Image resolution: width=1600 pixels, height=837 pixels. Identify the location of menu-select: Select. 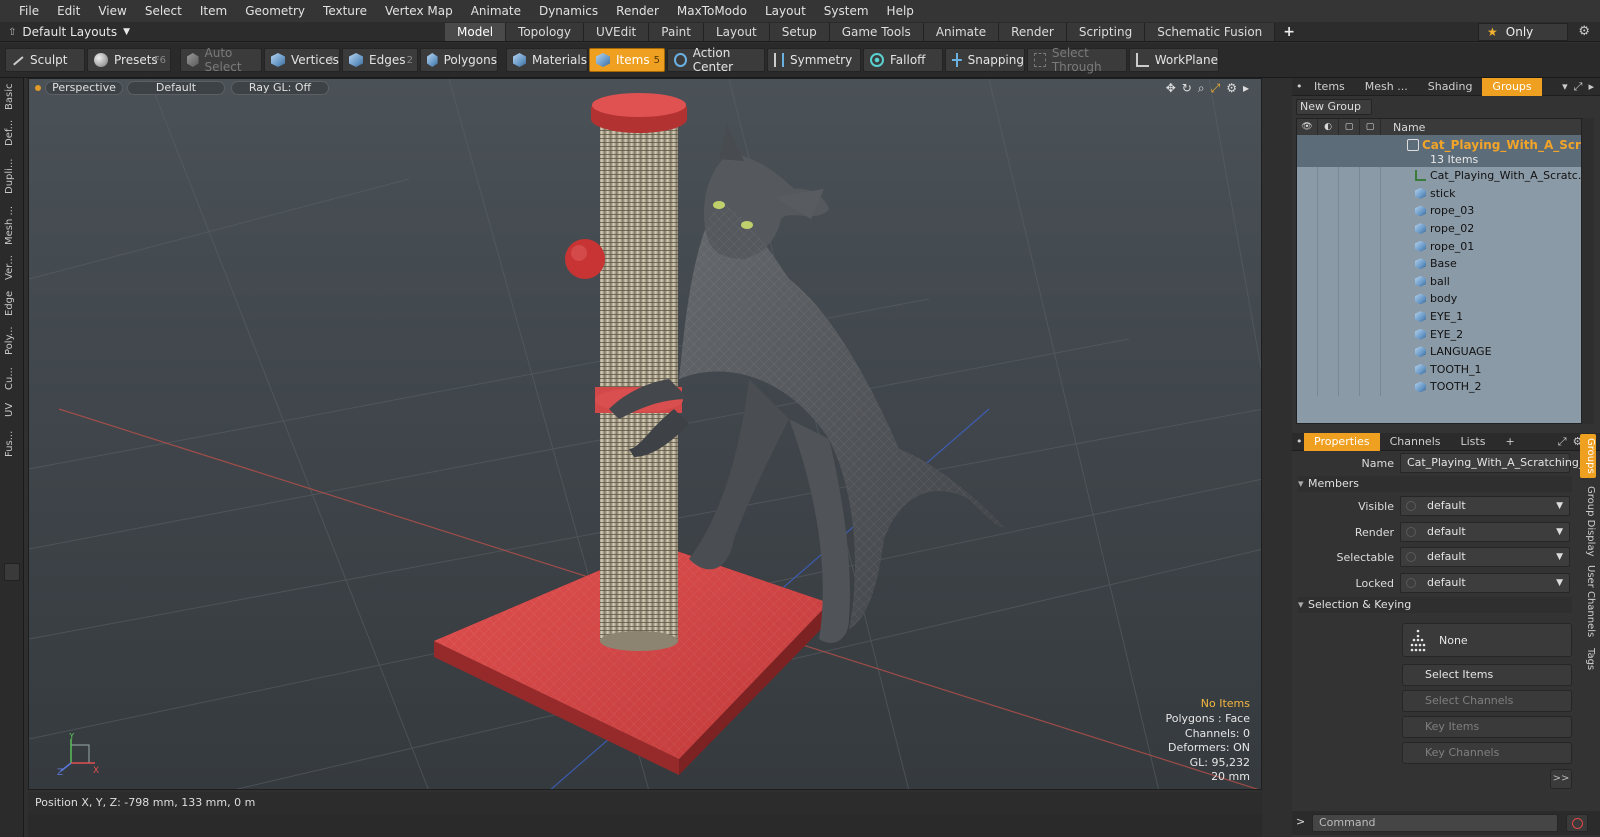
(163, 11).